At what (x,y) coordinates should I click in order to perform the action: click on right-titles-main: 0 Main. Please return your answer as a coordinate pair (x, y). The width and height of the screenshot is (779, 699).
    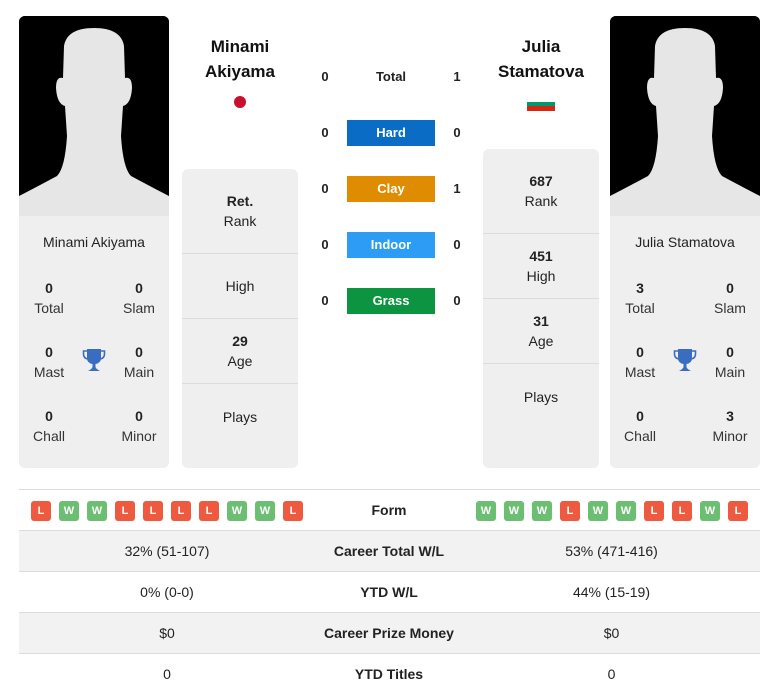
    Looking at the image, I should click on (730, 362).